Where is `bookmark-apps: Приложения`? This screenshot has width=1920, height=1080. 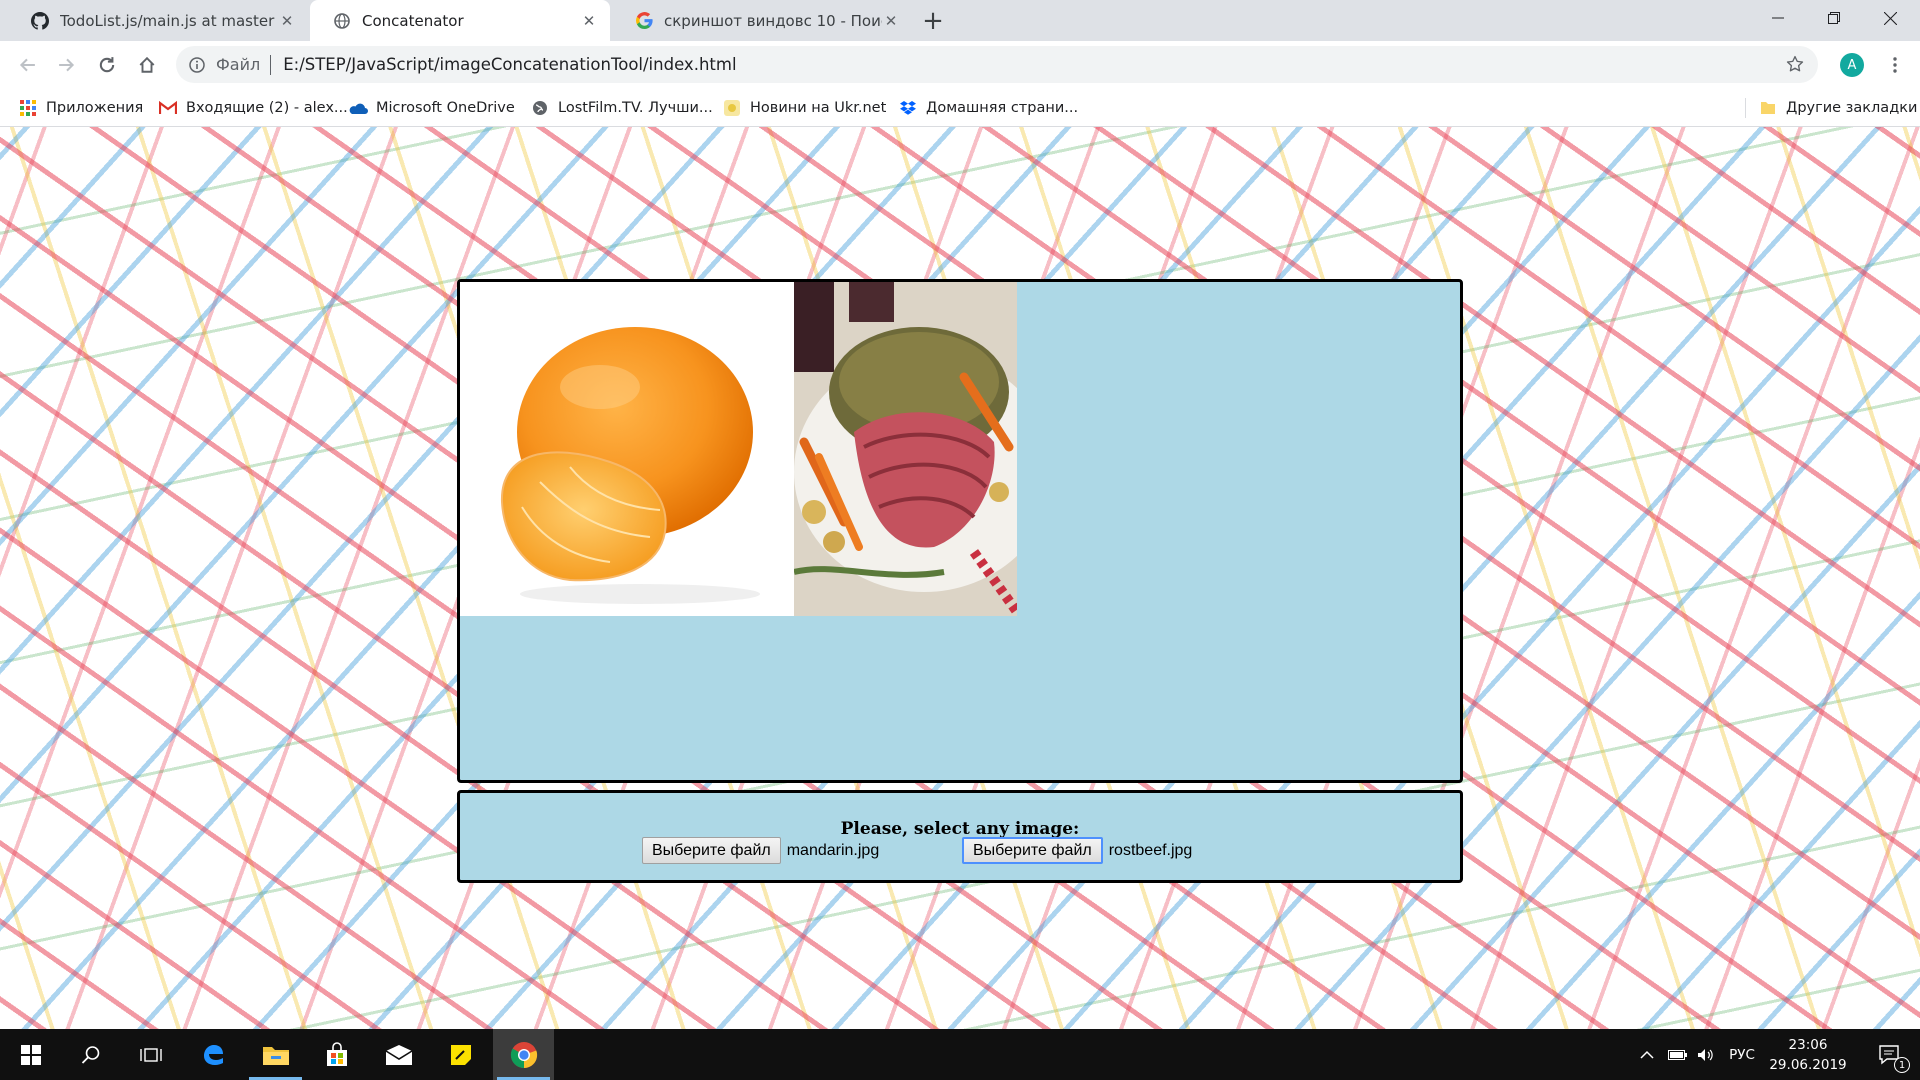 bookmark-apps: Приложения is located at coordinates (80, 107).